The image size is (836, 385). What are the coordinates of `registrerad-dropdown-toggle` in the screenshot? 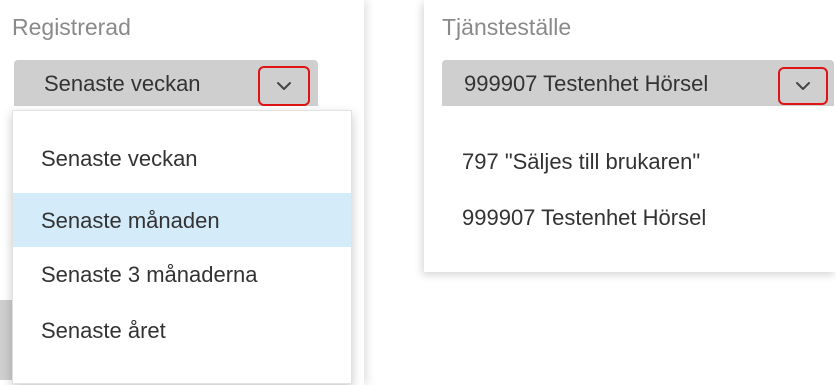 It's located at (284, 86).